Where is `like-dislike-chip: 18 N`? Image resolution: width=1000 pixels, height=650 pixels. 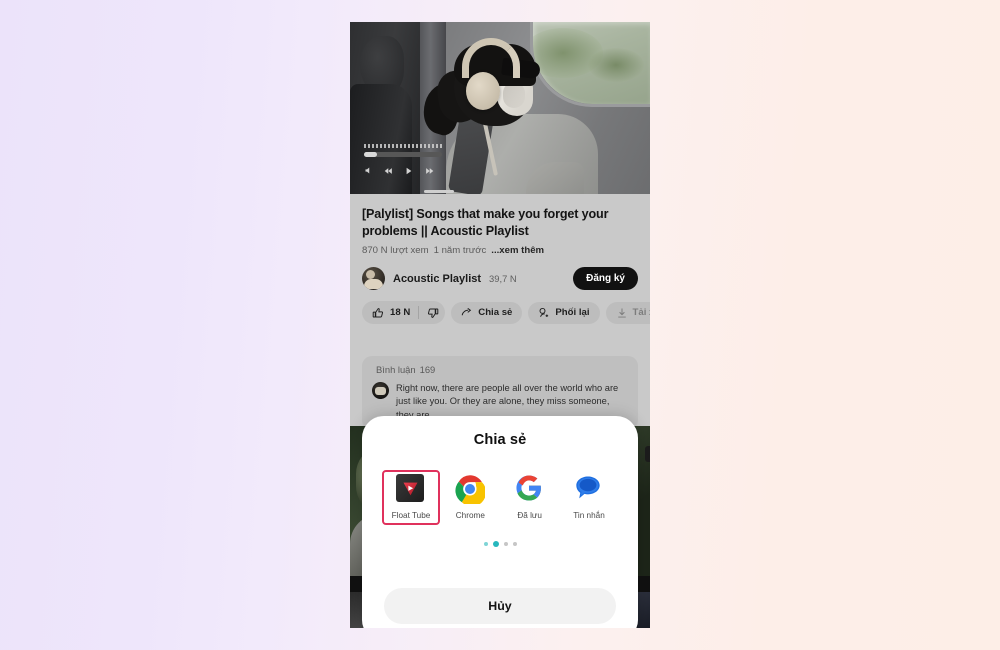 like-dislike-chip: 18 N is located at coordinates (404, 313).